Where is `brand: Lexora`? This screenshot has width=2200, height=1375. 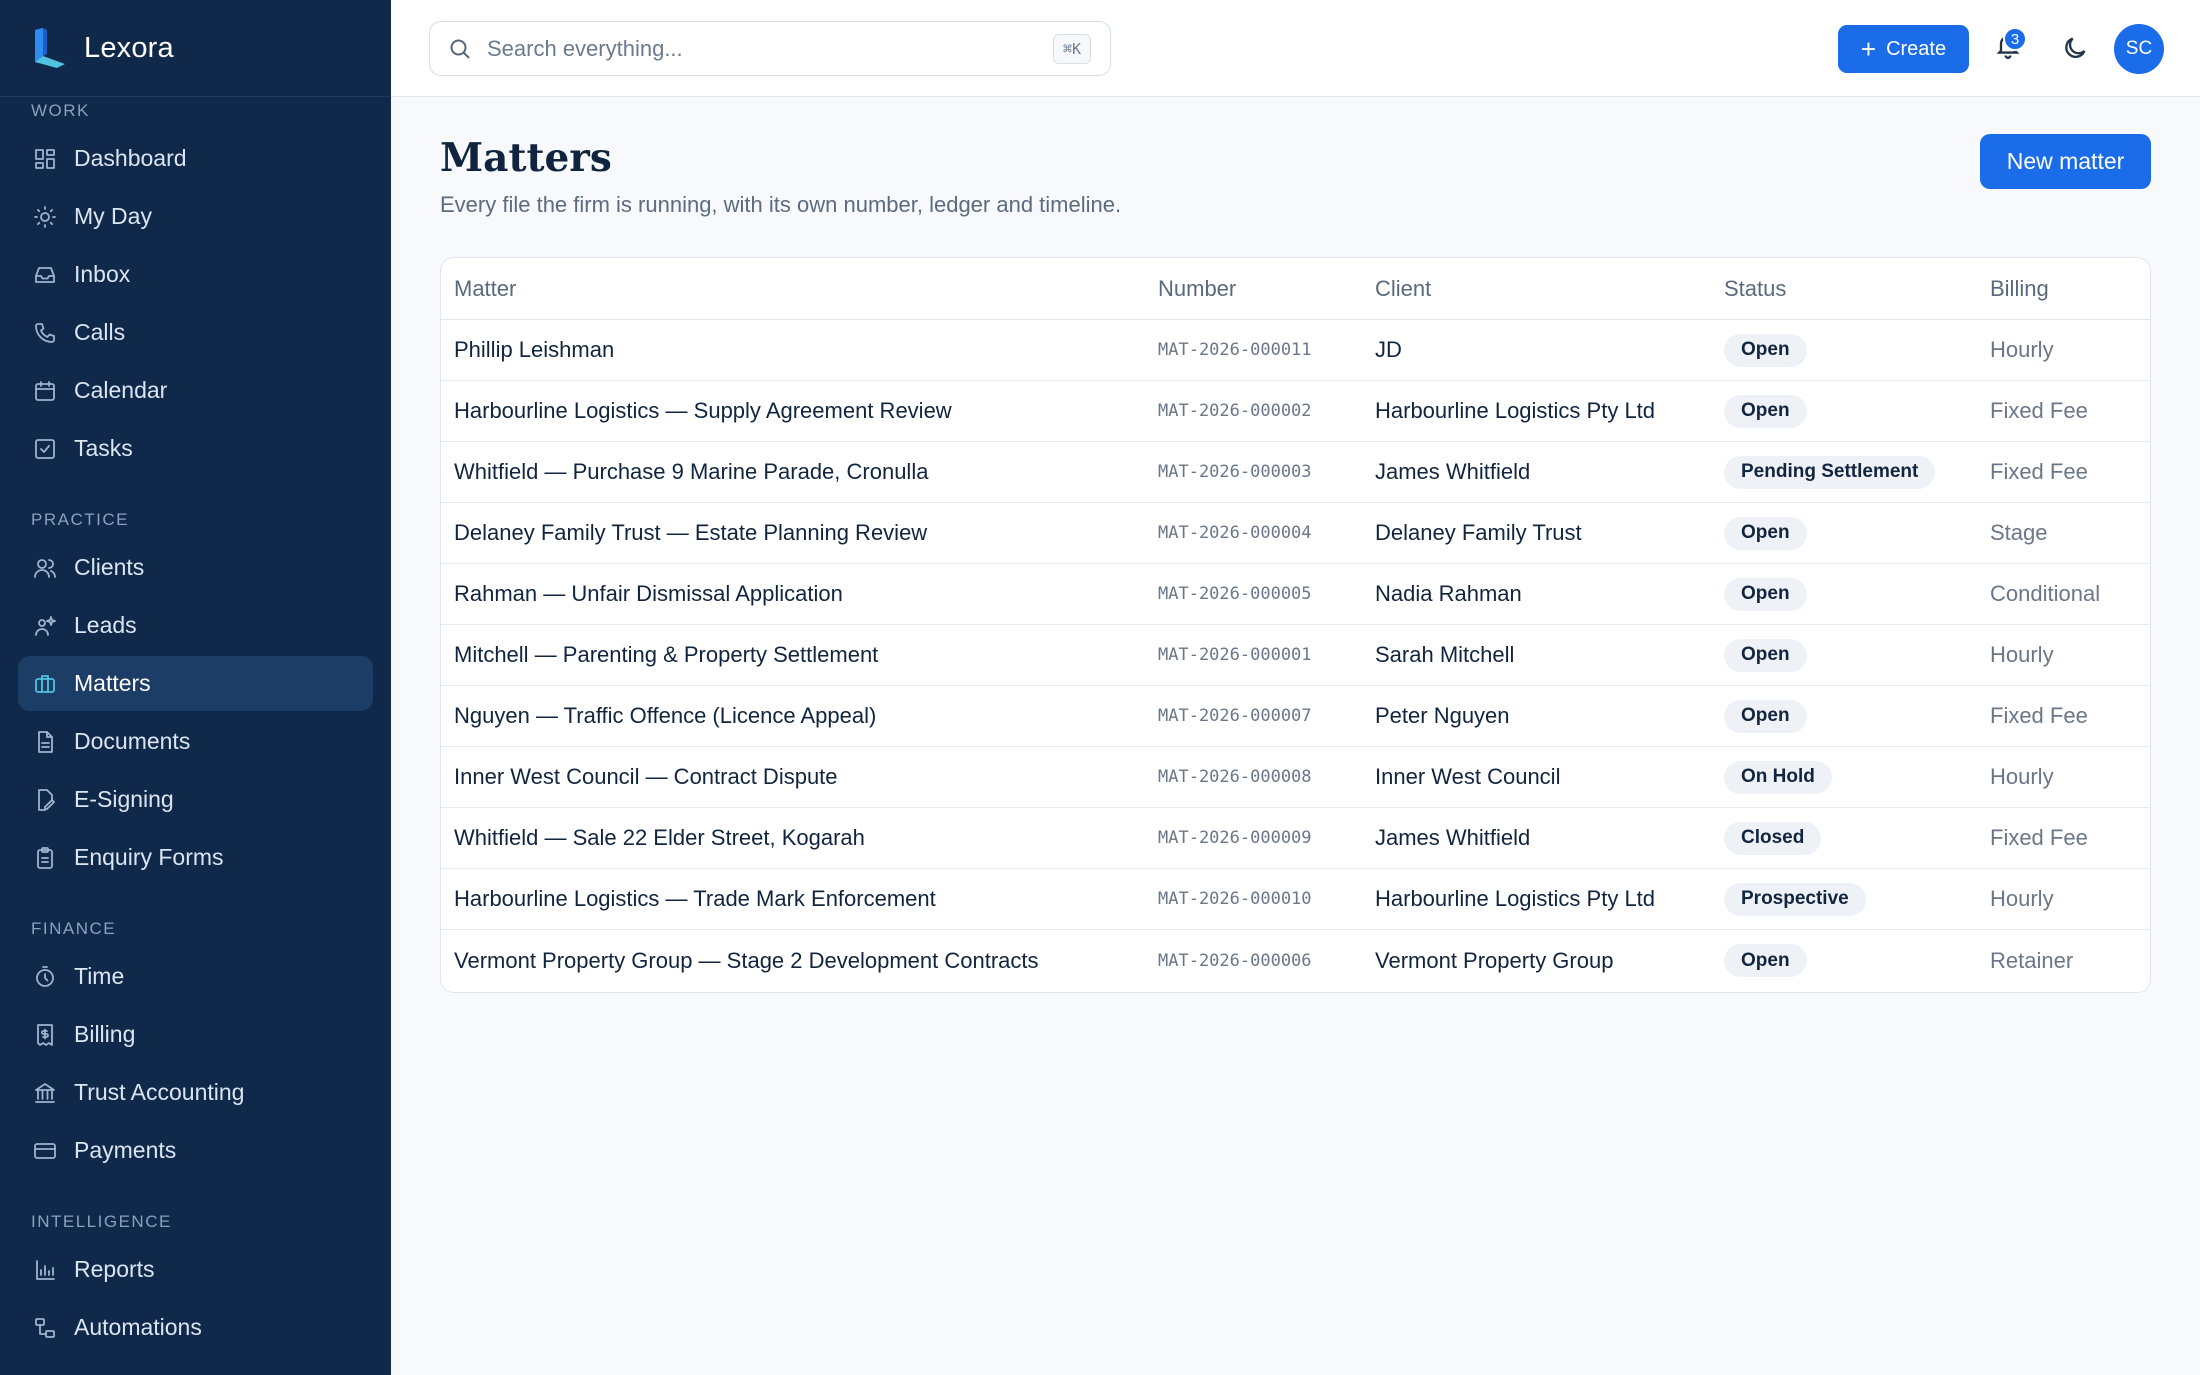 brand: Lexora is located at coordinates (195, 48).